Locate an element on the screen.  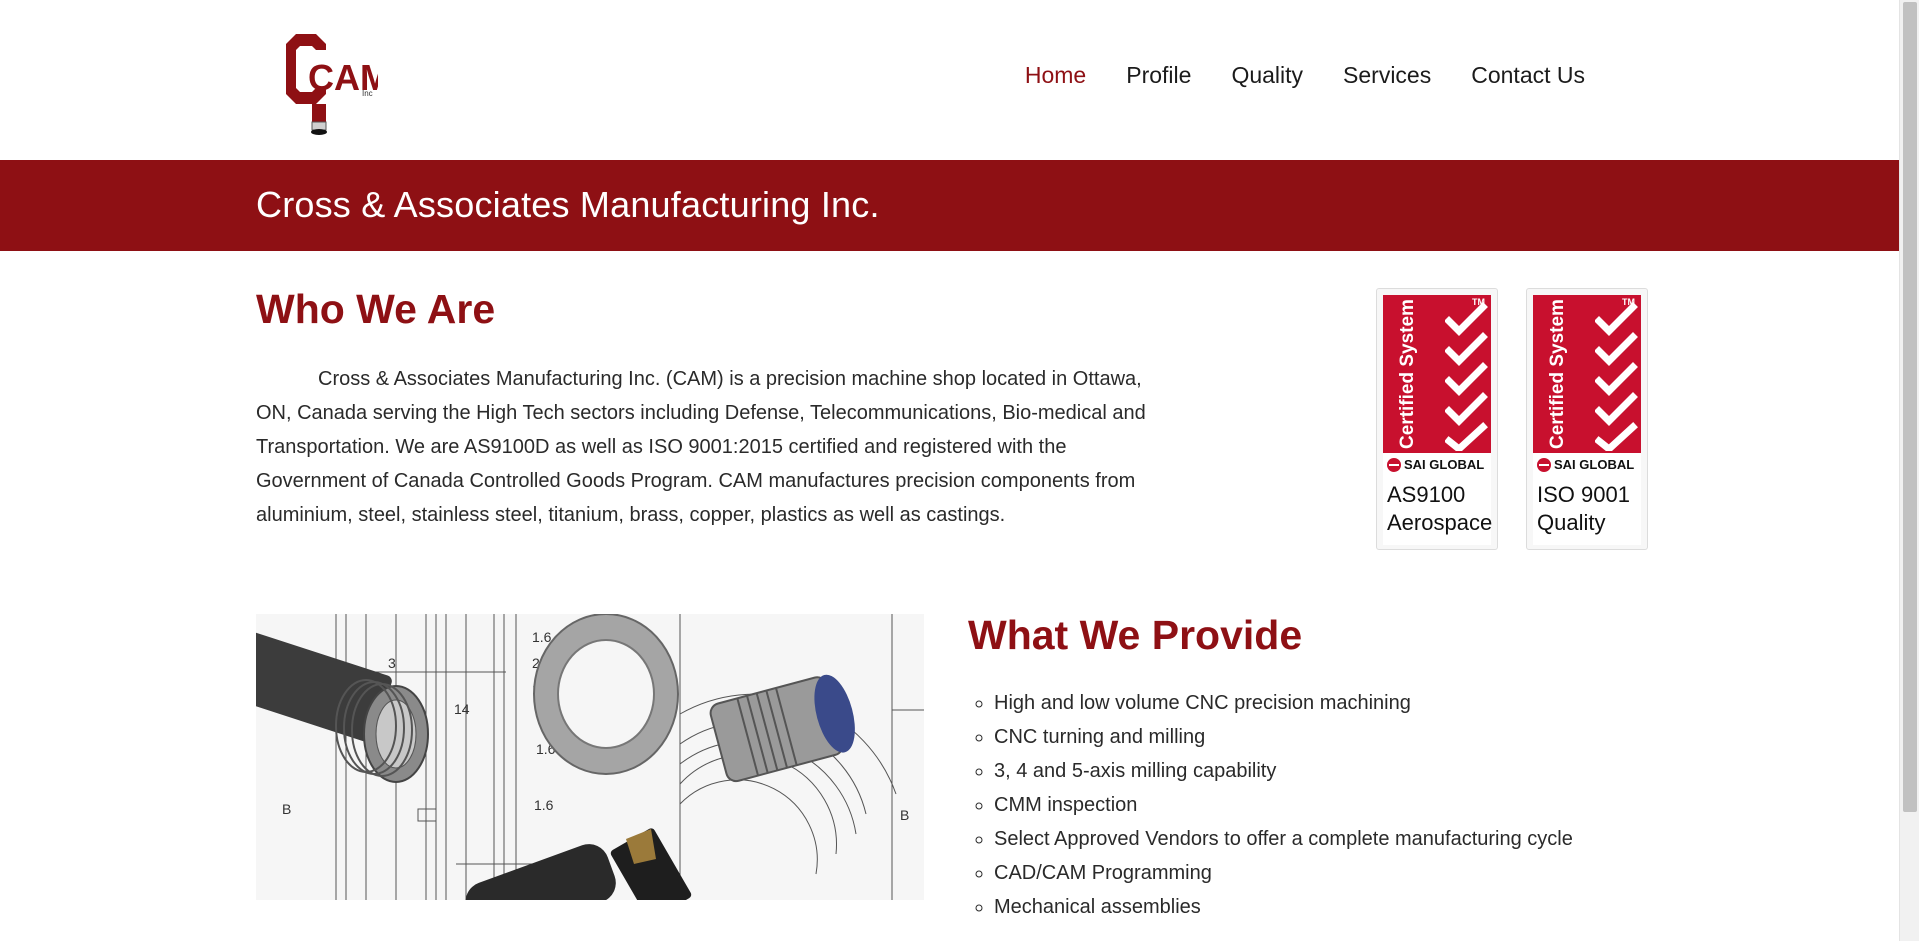
badge-standard-line2: Quality is located at coordinates (1571, 522).